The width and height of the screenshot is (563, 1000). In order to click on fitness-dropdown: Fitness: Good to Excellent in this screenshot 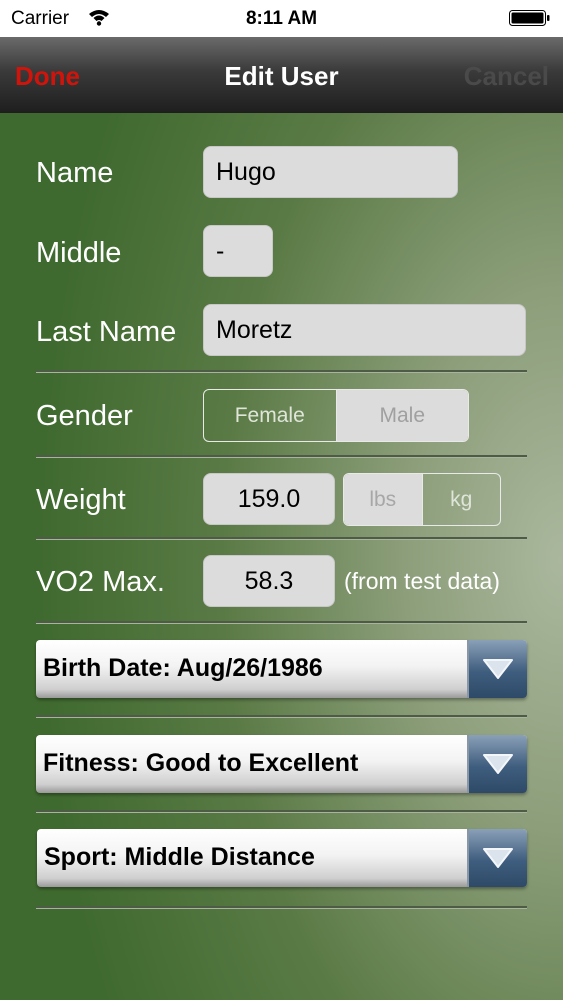, I will do `click(281, 764)`.